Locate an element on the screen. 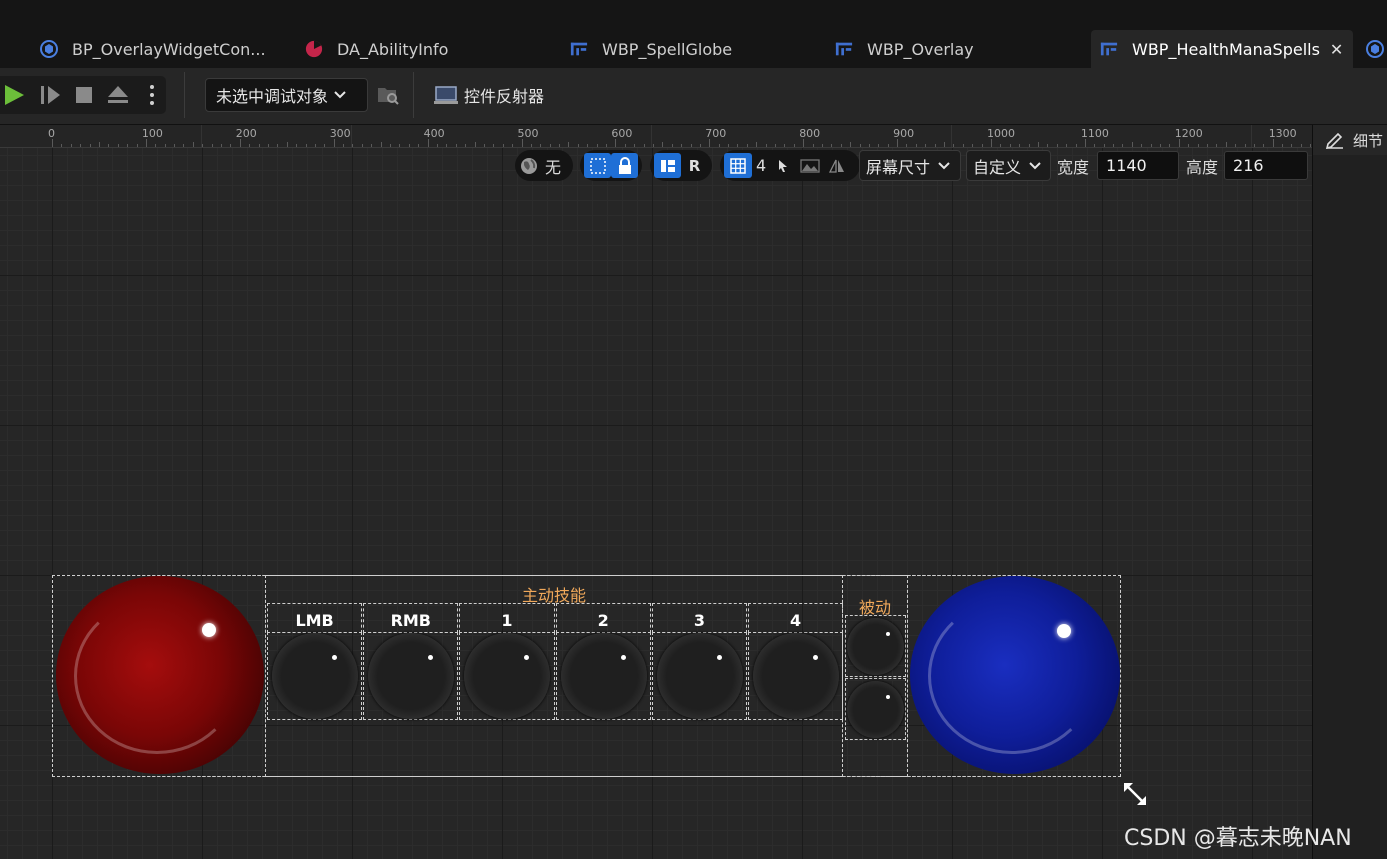 The image size is (1387, 859). stop-button is located at coordinates (84, 95).